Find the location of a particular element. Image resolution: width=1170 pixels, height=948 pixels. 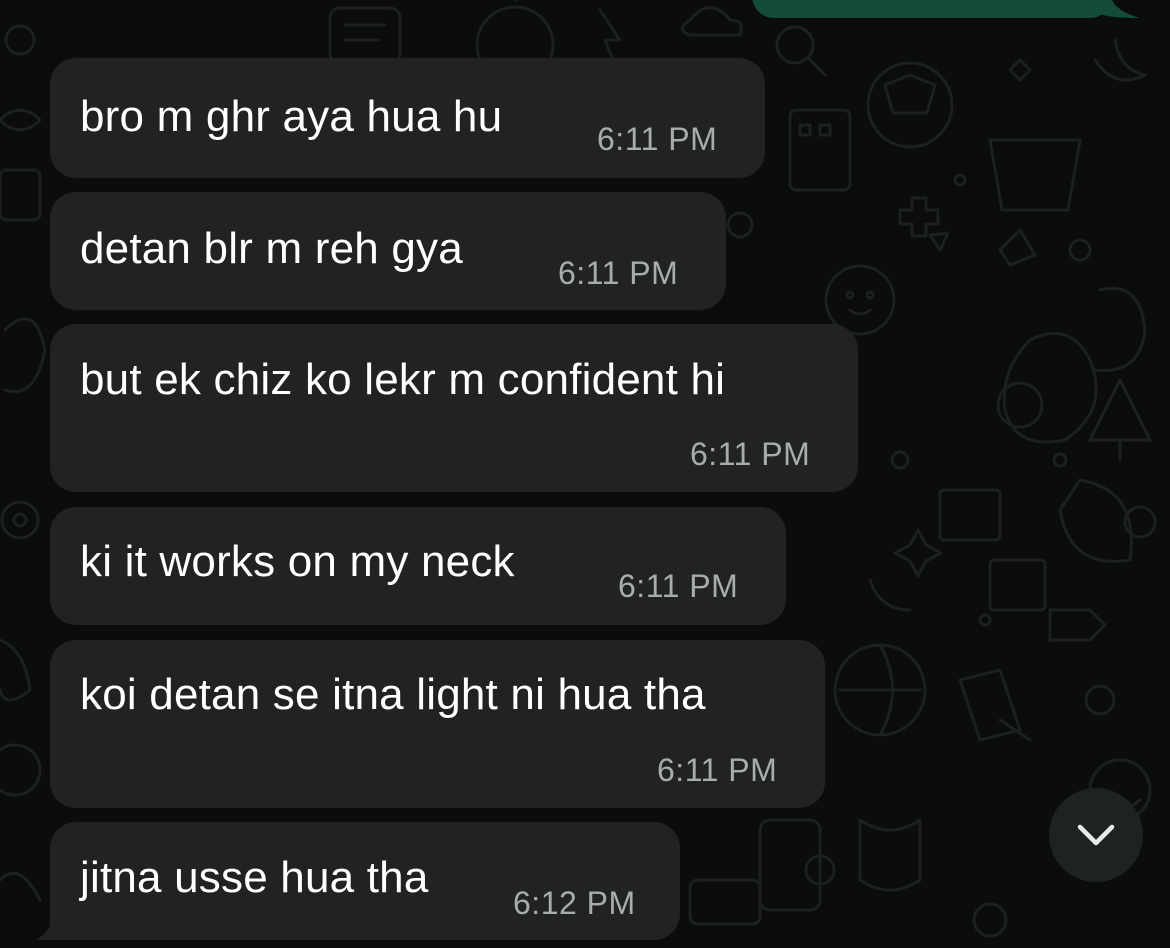

chevron-down-icon is located at coordinates (1096, 835).